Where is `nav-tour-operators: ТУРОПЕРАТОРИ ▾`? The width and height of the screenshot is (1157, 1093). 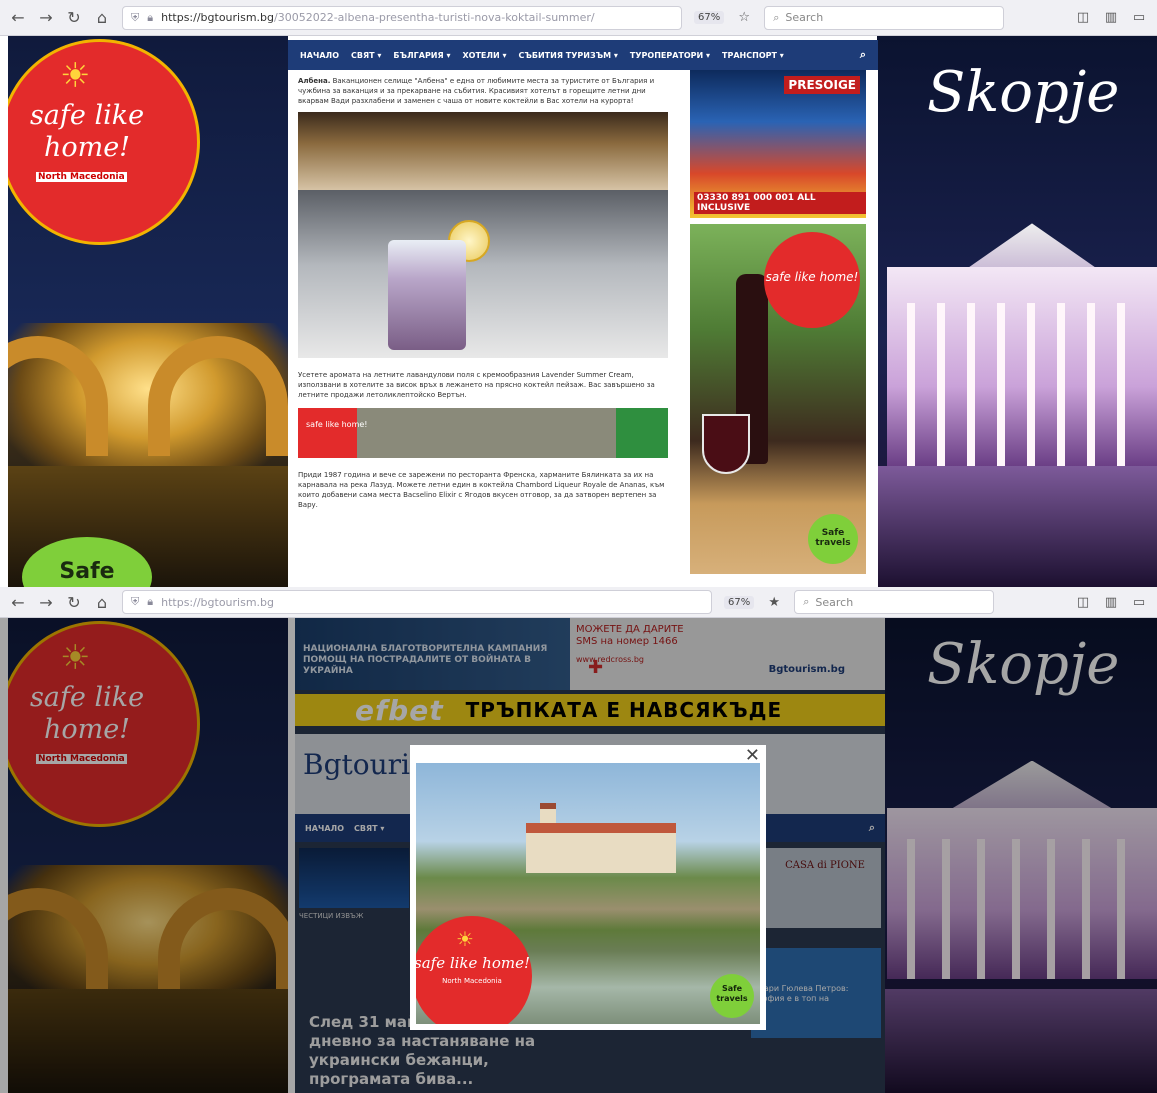 nav-tour-operators: ТУРОПЕРАТОРИ ▾ is located at coordinates (670, 55).